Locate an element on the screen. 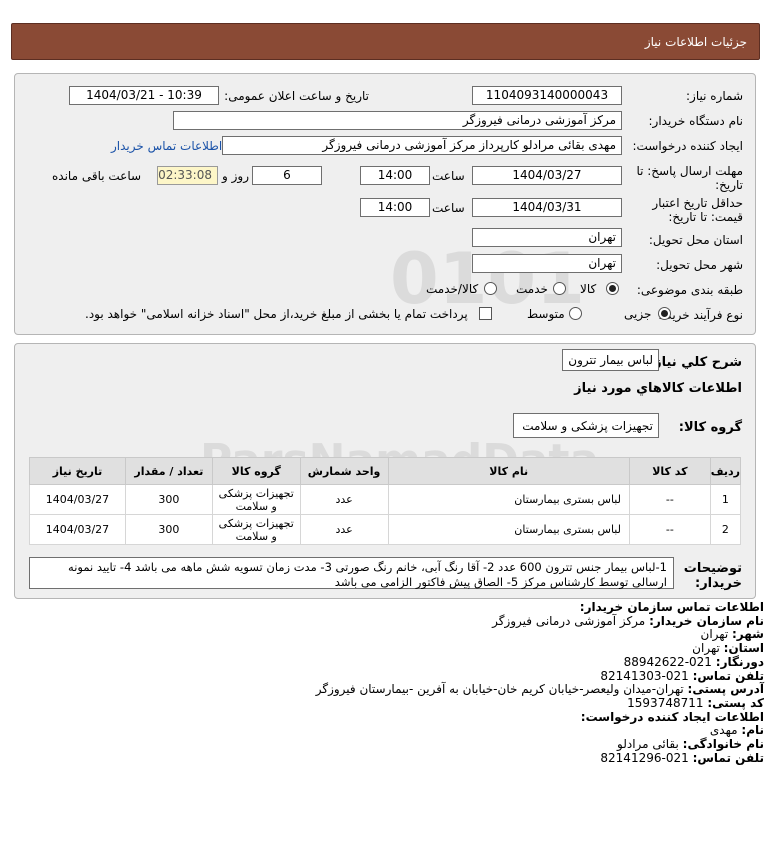  contact-city-value: تهران is located at coordinates (714, 634).